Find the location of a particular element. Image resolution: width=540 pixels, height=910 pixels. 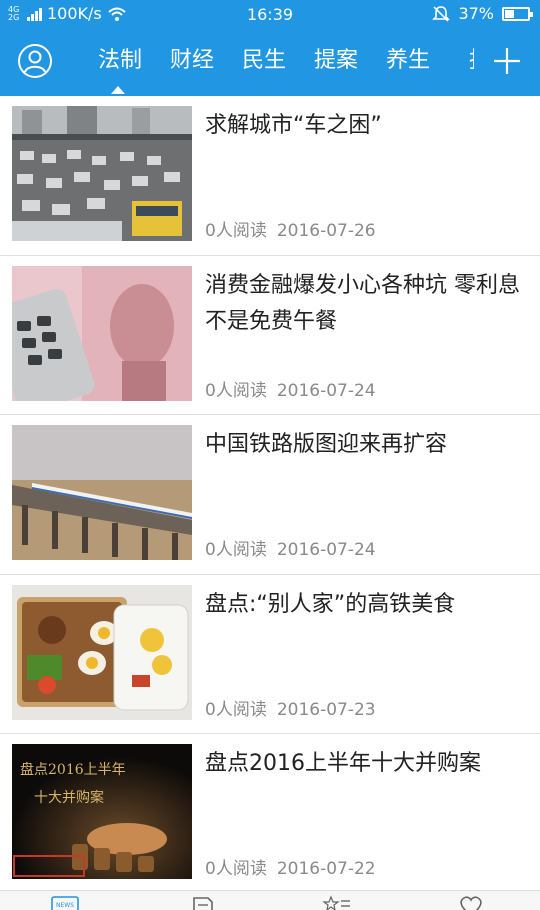

avatar-icon is located at coordinates (35, 61).